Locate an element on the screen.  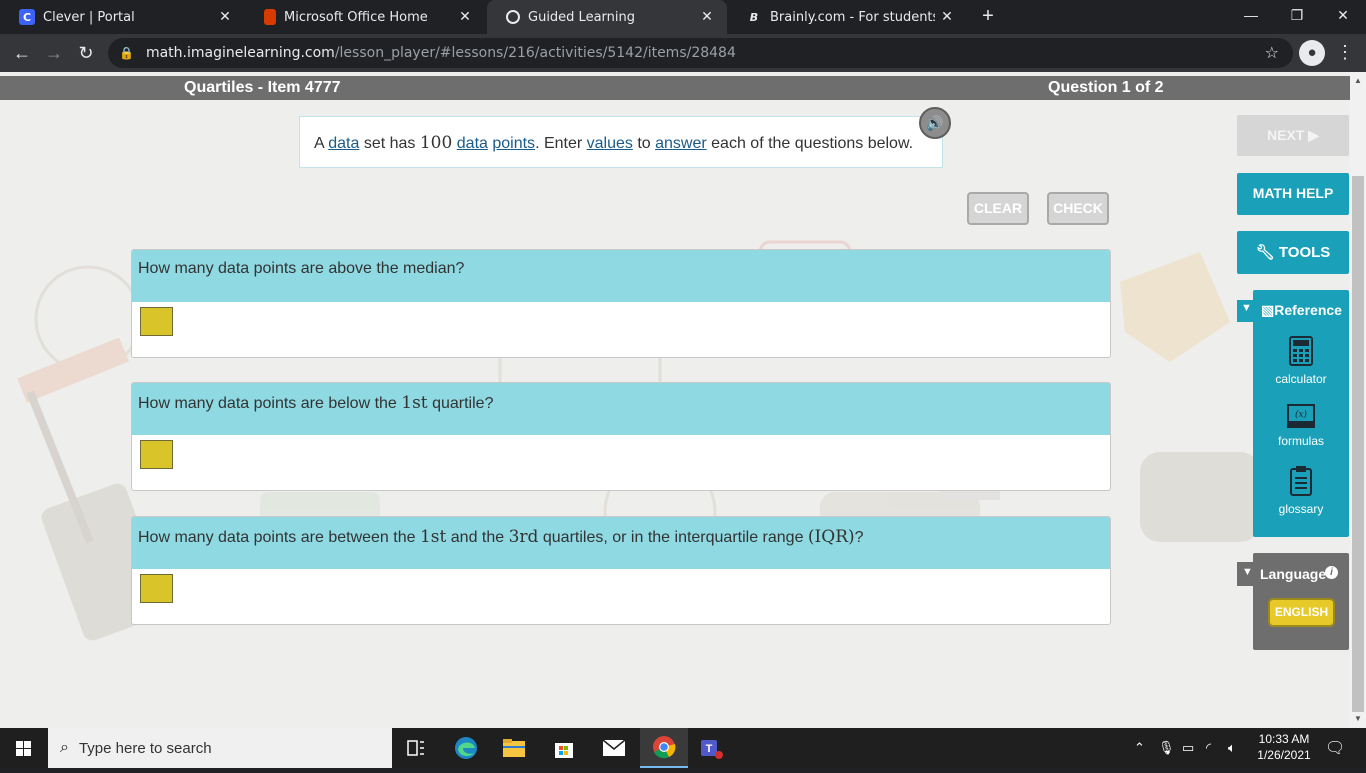
glossary-link-answer: answer is located at coordinates (681, 143).